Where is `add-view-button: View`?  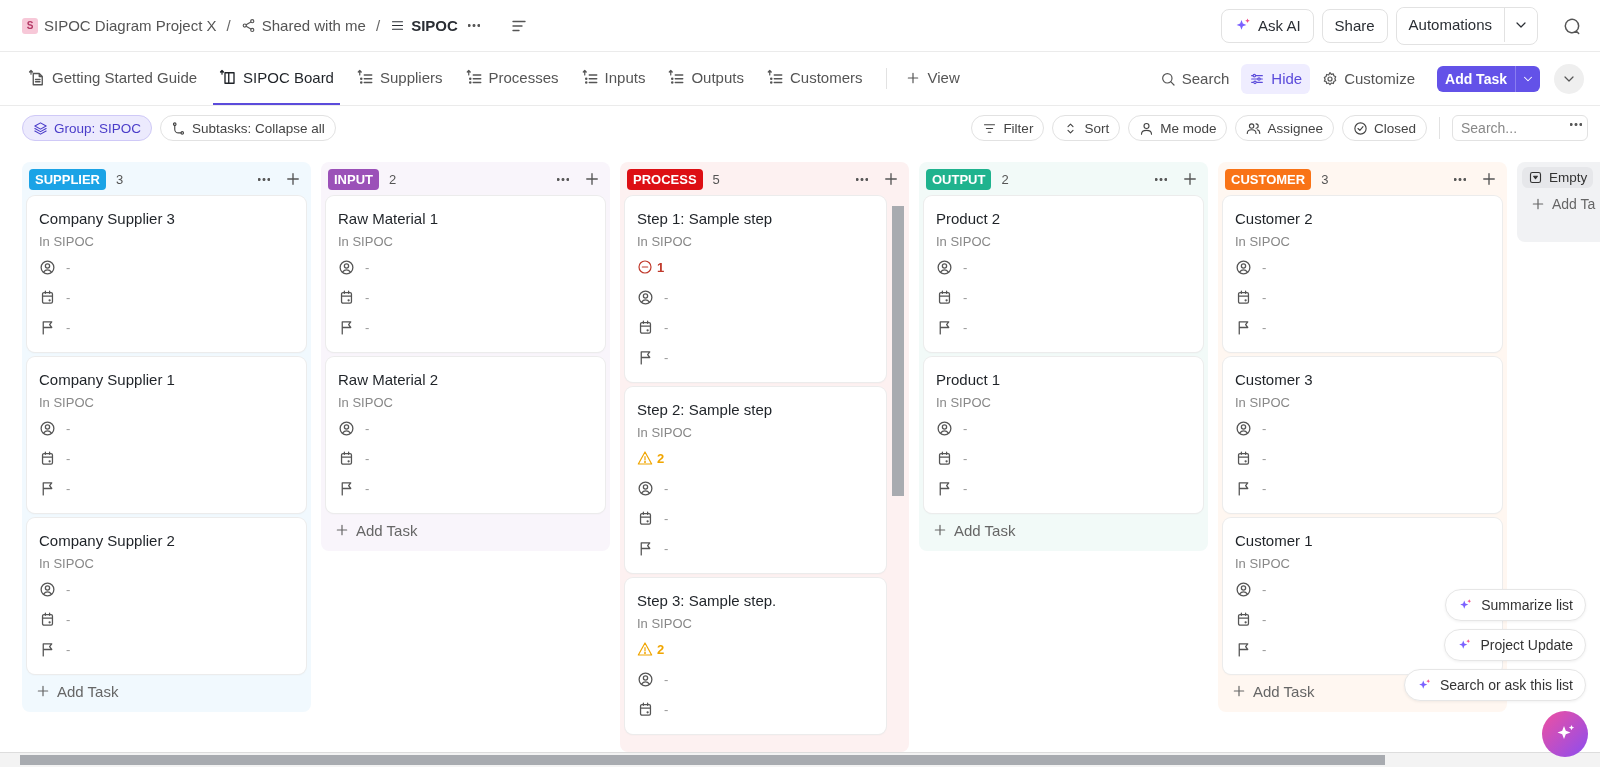
add-view-button: View is located at coordinates (932, 78).